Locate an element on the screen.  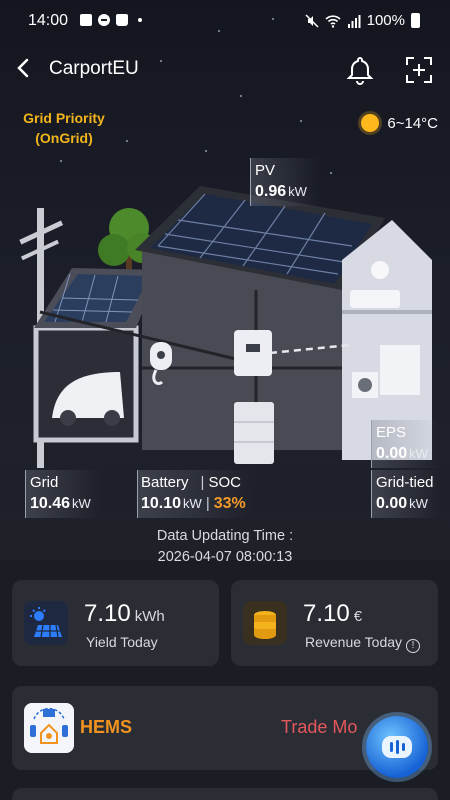
battery-label: Battery is located at coordinates (165, 482).